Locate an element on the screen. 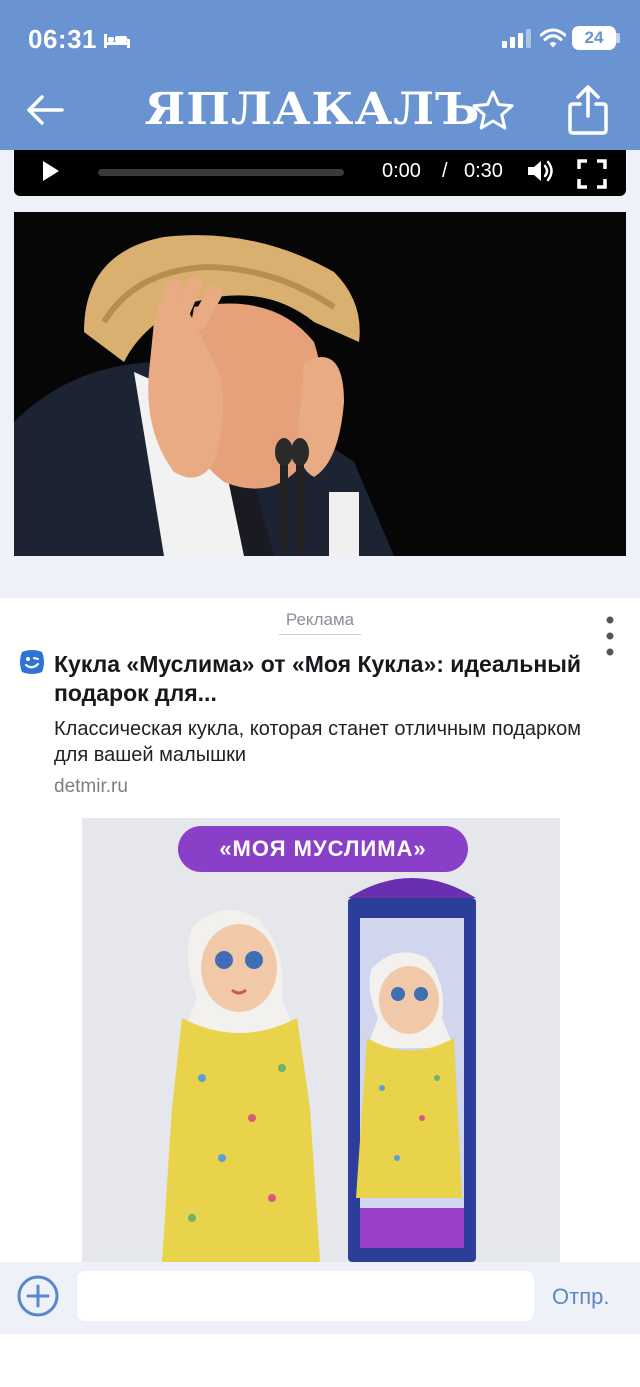 This screenshot has height=1387, width=640. send-button: Отпр. is located at coordinates (580, 1297).